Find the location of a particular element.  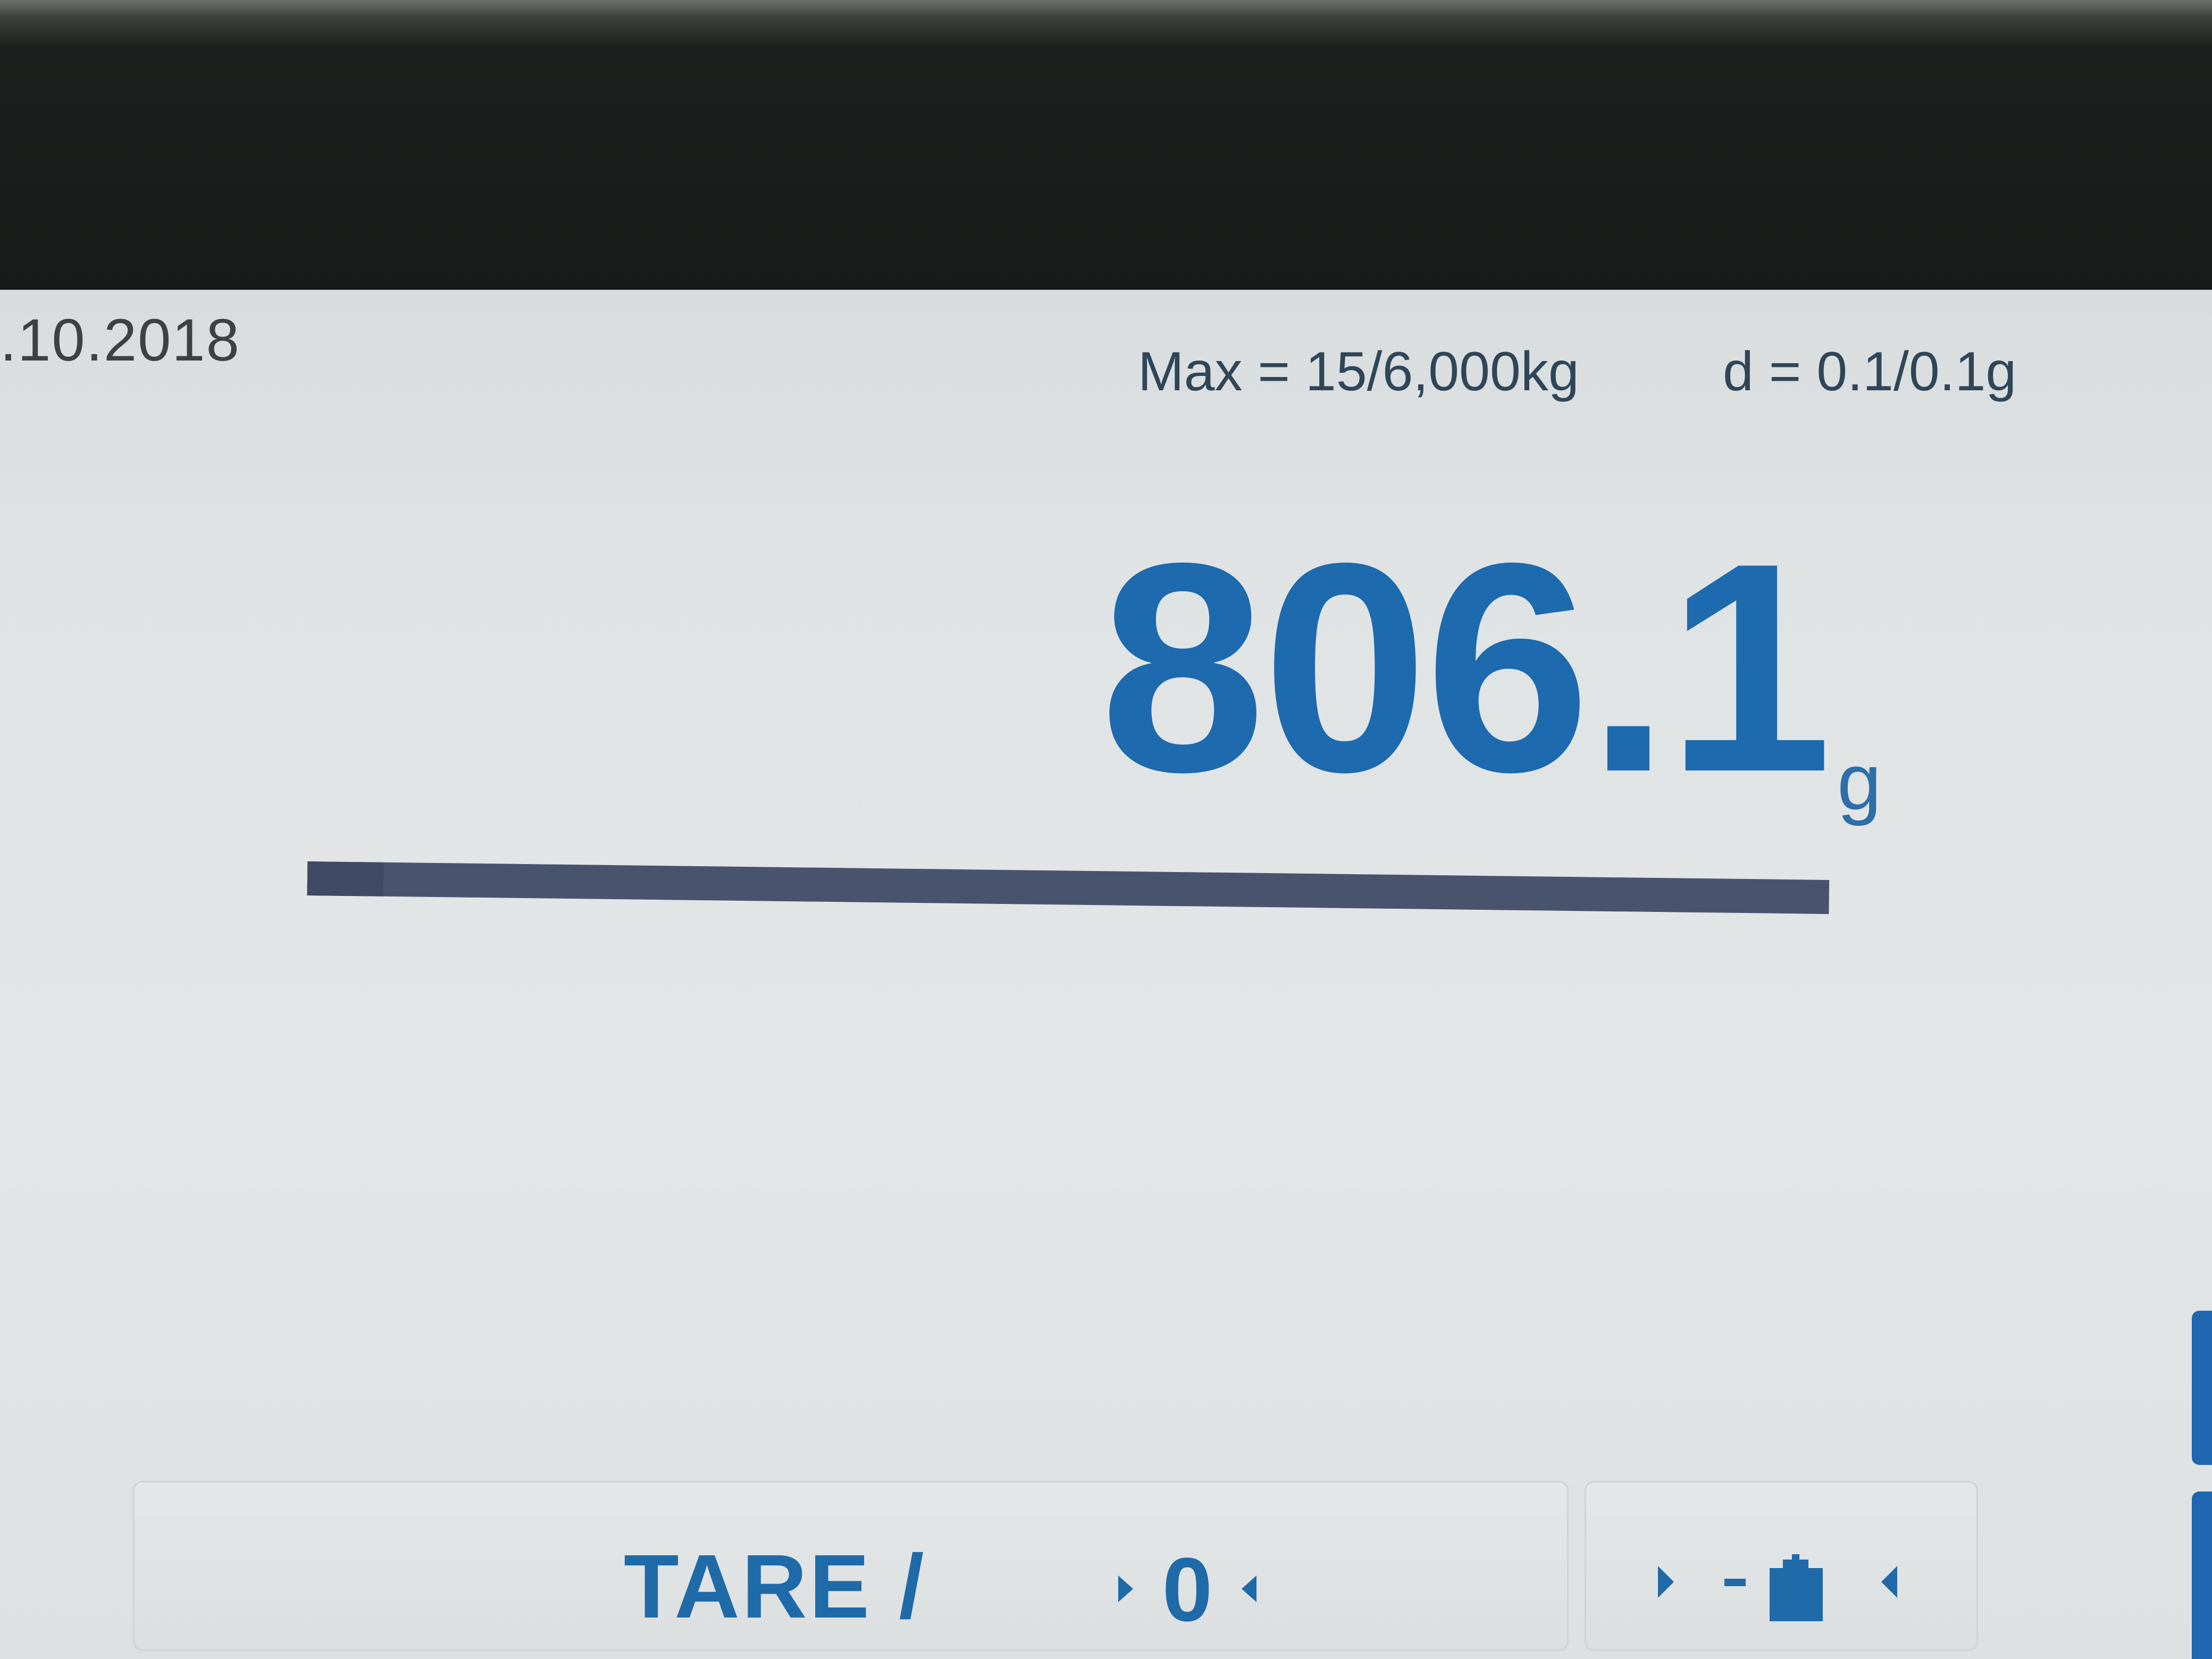

capacity-bar-fill is located at coordinates (345, 878).